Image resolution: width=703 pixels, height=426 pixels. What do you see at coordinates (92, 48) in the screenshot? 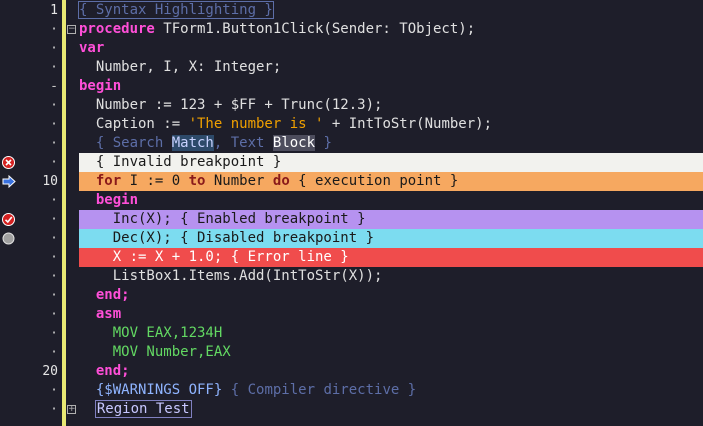
I see `code-token: var` at bounding box center [92, 48].